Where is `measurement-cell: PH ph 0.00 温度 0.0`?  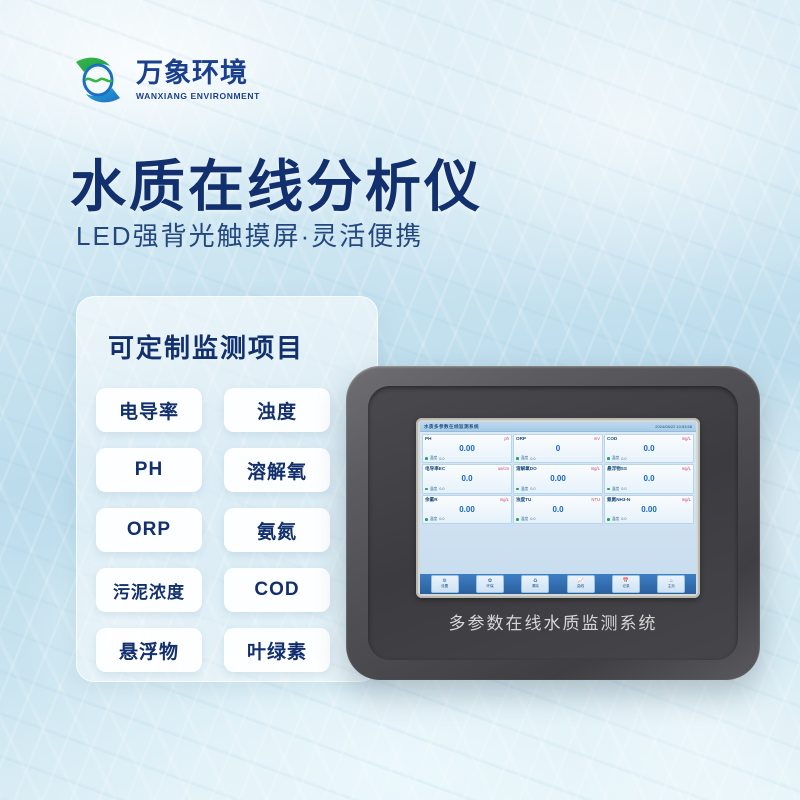
measurement-cell: PH ph 0.00 温度 0.0 is located at coordinates (467, 449).